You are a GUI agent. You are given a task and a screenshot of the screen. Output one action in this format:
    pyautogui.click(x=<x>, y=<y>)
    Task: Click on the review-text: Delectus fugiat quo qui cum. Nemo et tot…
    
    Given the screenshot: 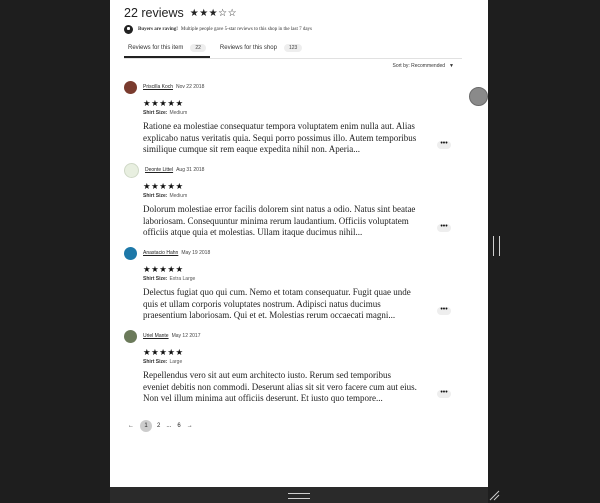 What is the action you would take?
    pyautogui.click(x=277, y=303)
    